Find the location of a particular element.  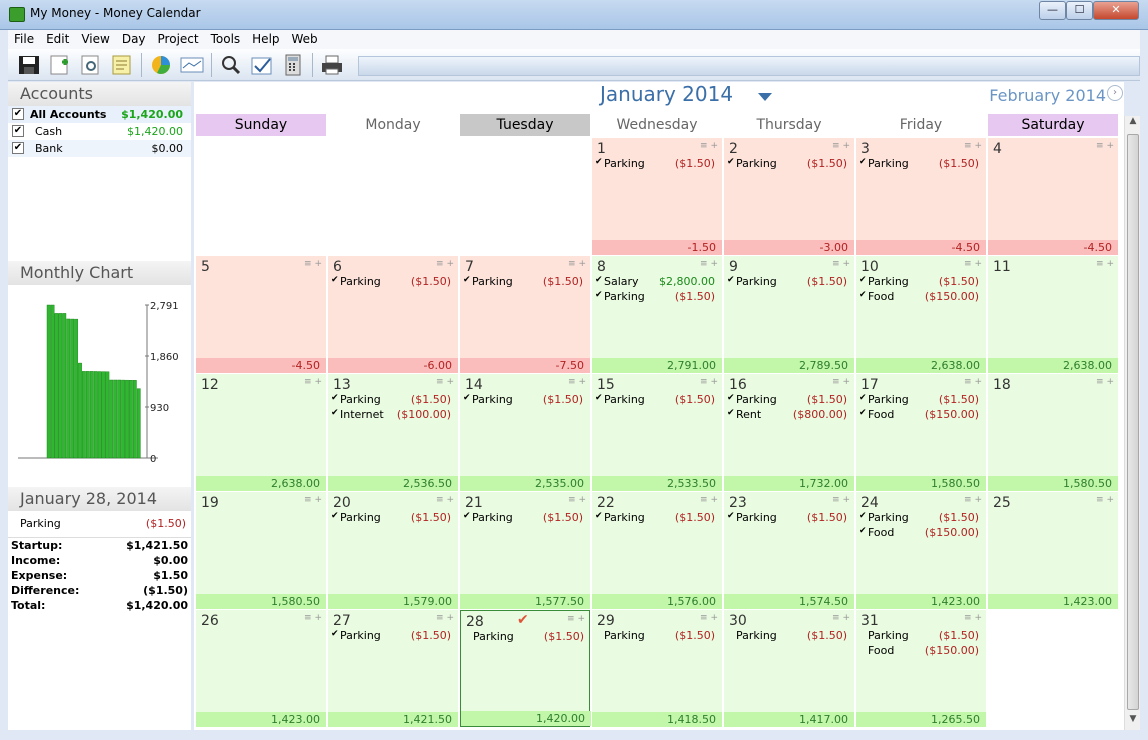

transaction: Parking ($1.50) is located at coordinates (921, 636).